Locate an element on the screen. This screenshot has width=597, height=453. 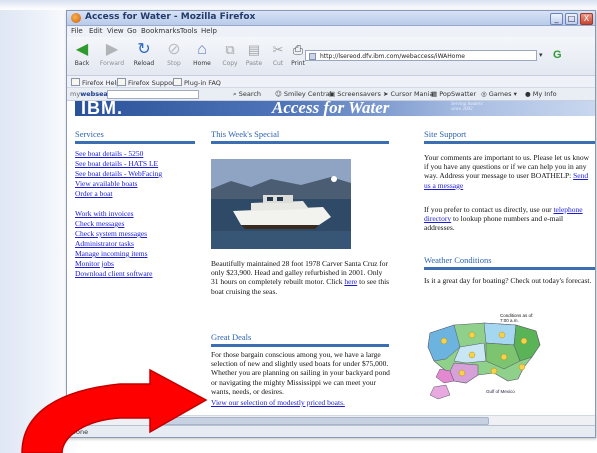
bookmark-firefox-support: Firefox Support is located at coordinates (147, 82).